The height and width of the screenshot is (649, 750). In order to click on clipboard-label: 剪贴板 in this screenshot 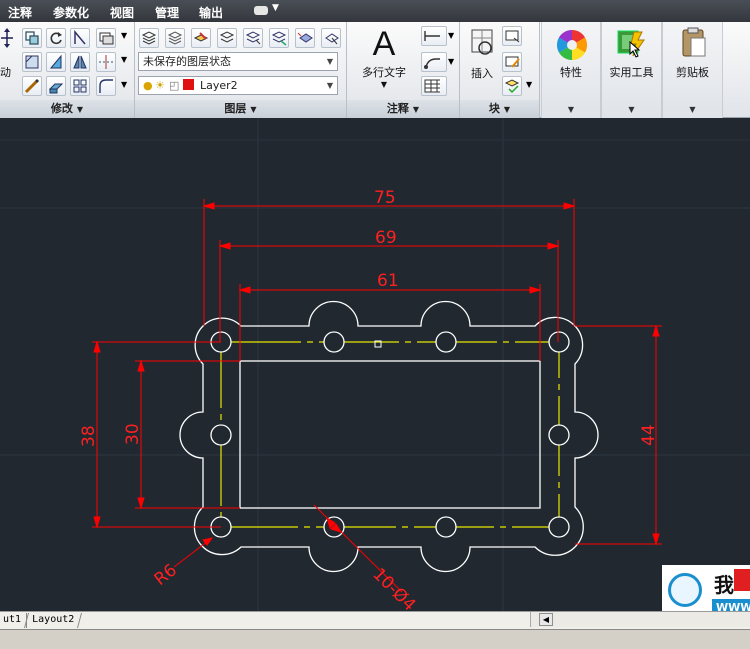, I will do `click(692, 72)`.